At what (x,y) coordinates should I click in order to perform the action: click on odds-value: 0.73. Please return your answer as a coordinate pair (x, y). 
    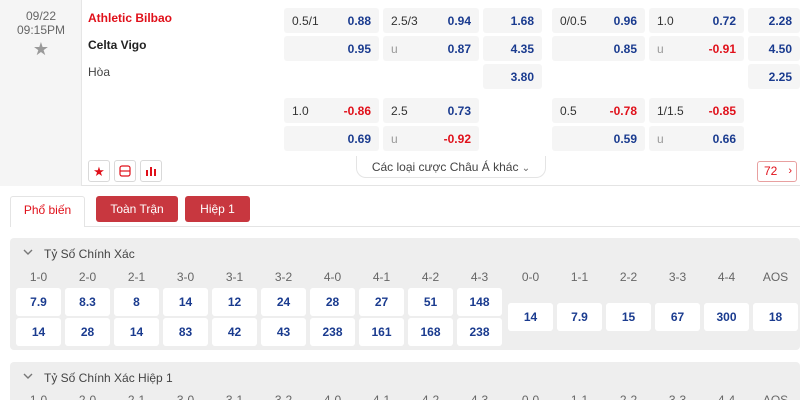
    Looking at the image, I should click on (459, 111).